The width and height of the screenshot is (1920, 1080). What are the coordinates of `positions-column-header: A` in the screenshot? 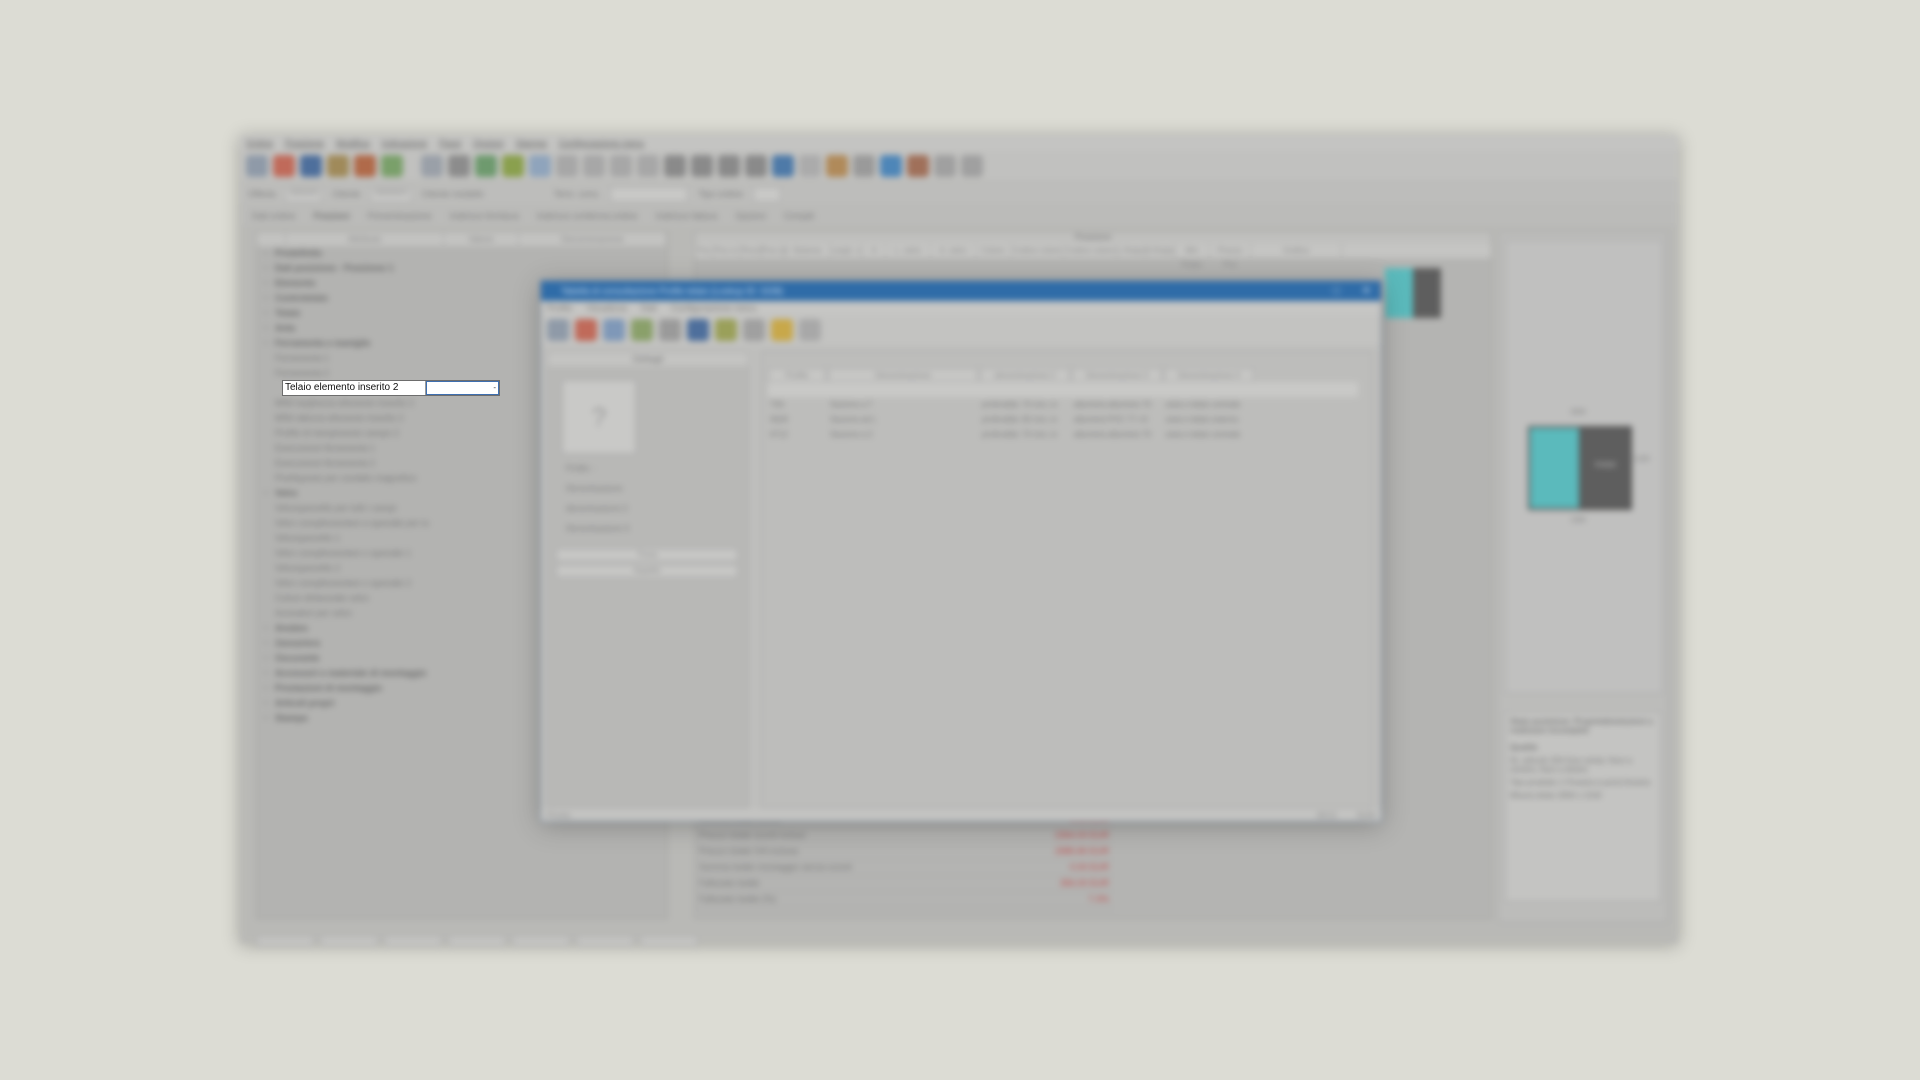 It's located at (874, 251).